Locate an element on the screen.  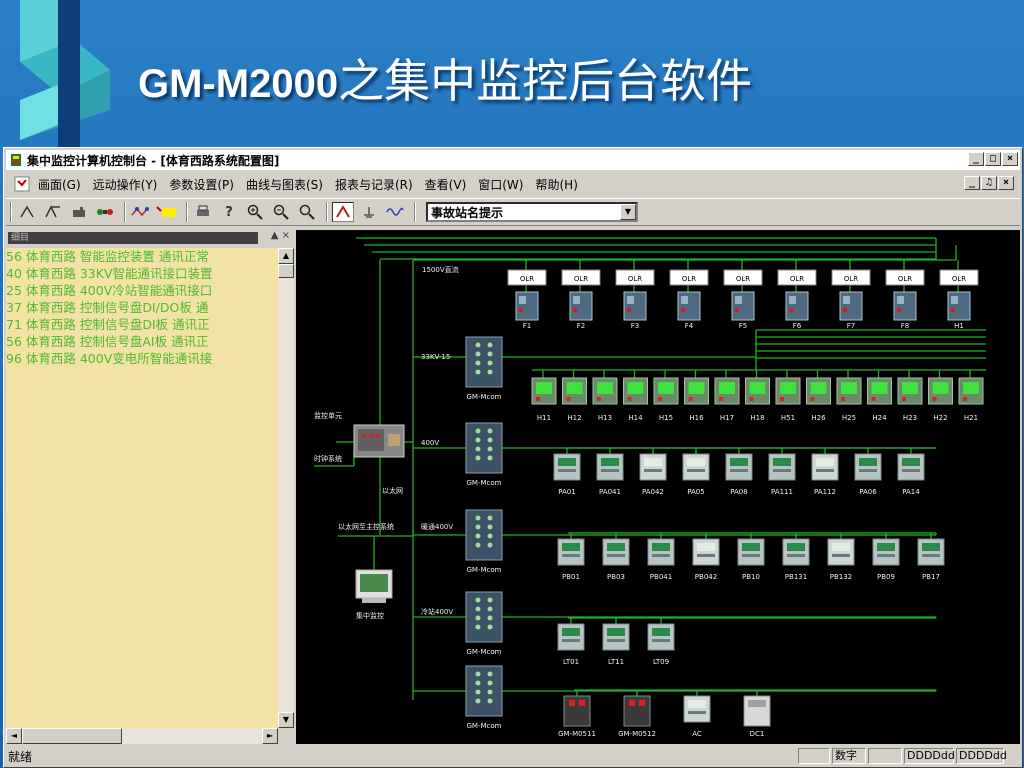
zoom-out-icon is located at coordinates (281, 212).